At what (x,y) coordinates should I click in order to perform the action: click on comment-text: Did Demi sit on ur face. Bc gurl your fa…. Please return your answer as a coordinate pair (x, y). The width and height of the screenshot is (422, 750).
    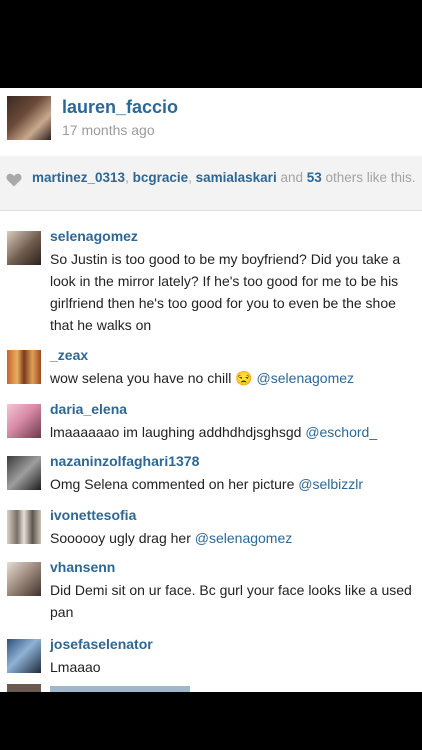
    Looking at the image, I should click on (231, 601).